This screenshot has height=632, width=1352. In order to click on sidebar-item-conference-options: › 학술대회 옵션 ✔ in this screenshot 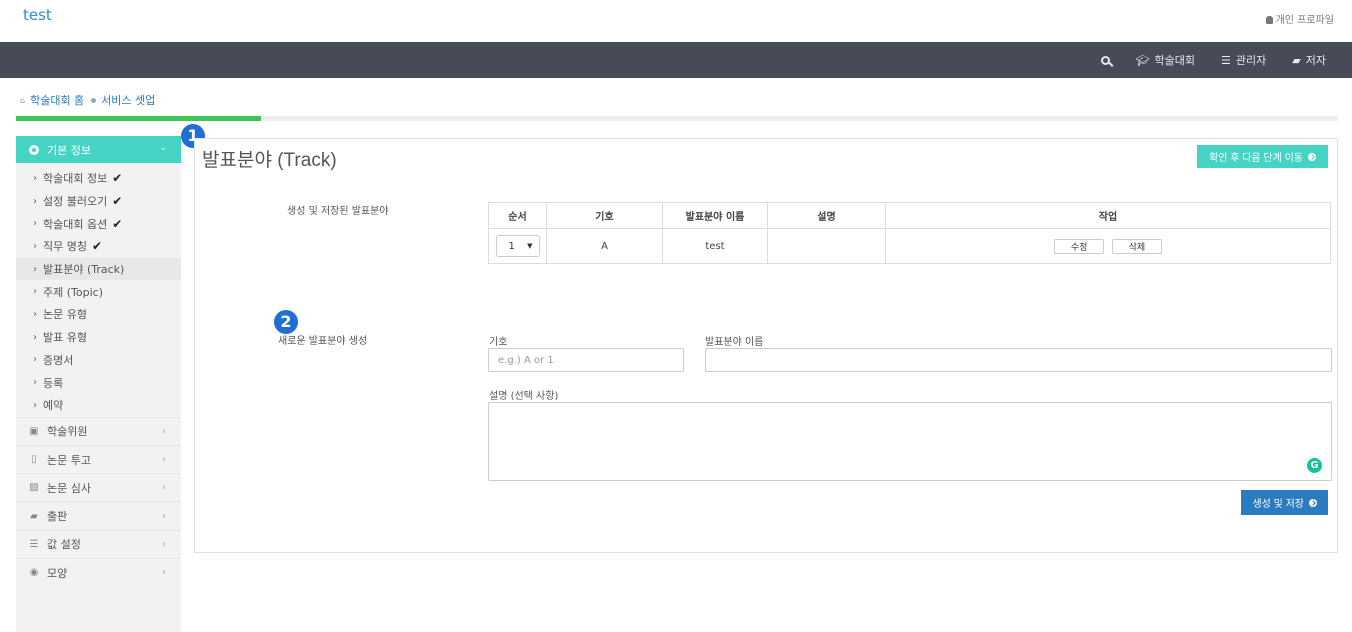, I will do `click(98, 223)`.